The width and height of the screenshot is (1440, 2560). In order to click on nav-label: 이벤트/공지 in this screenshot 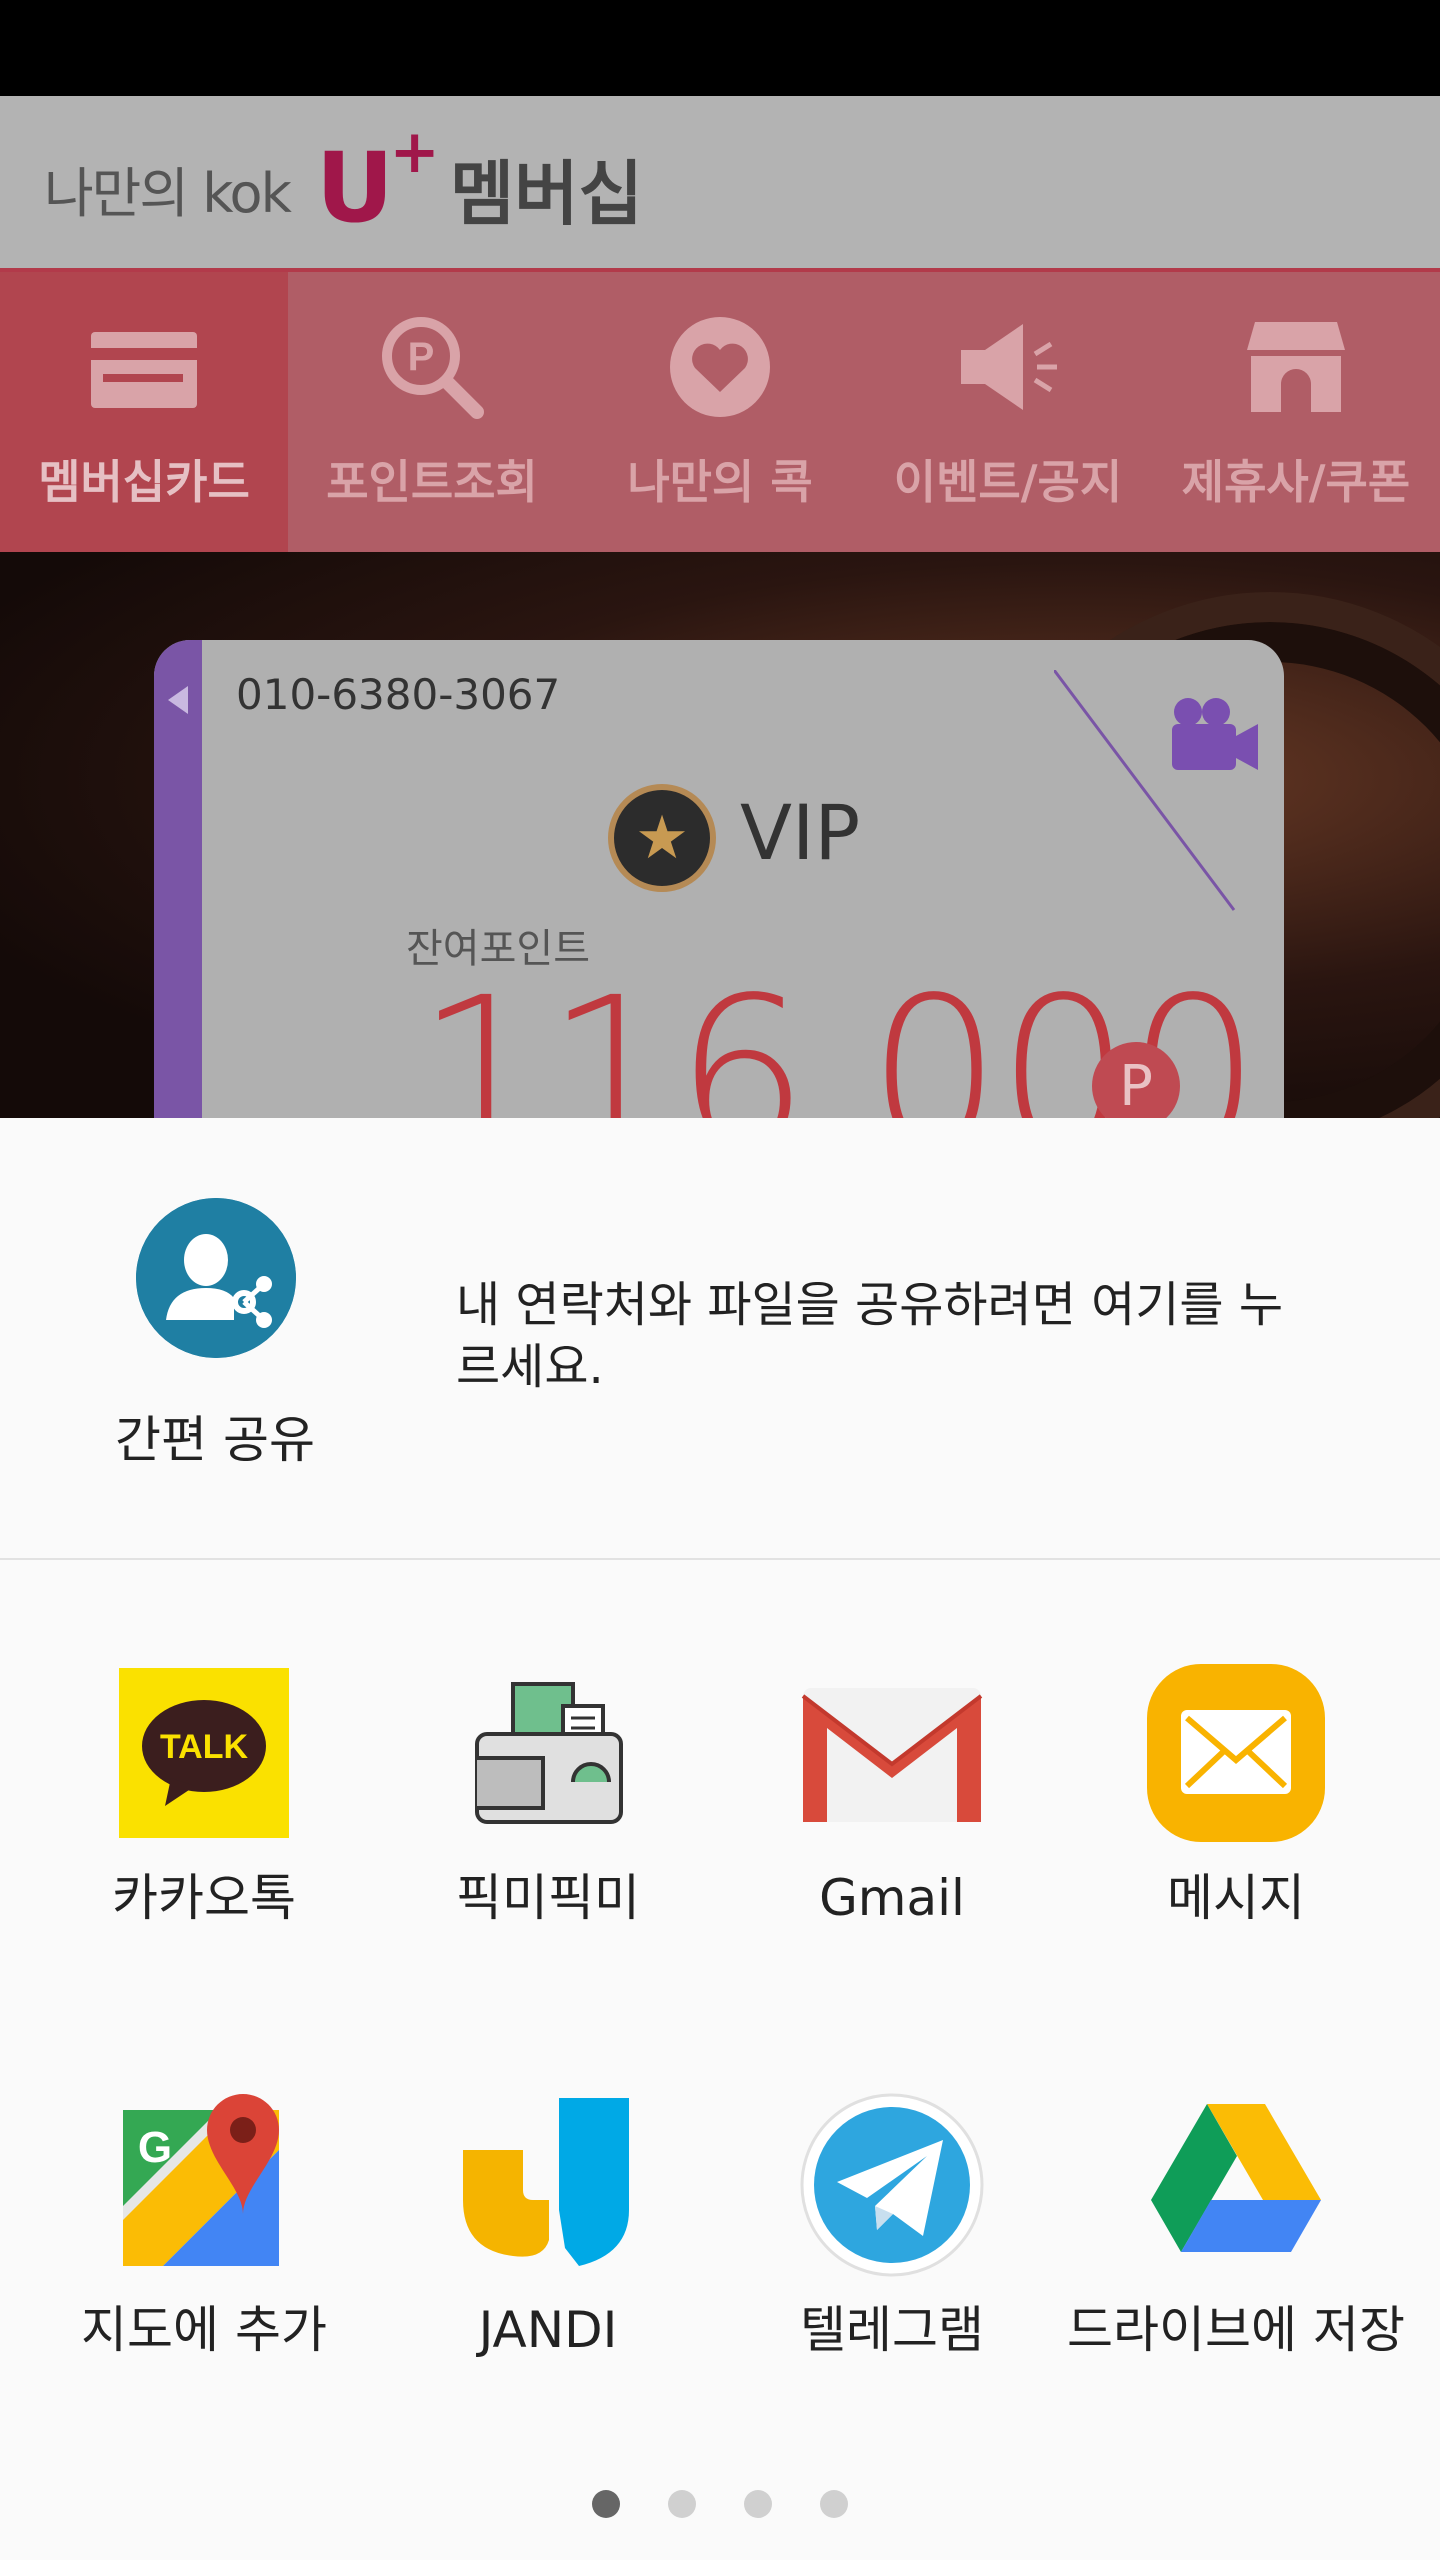, I will do `click(1008, 482)`.